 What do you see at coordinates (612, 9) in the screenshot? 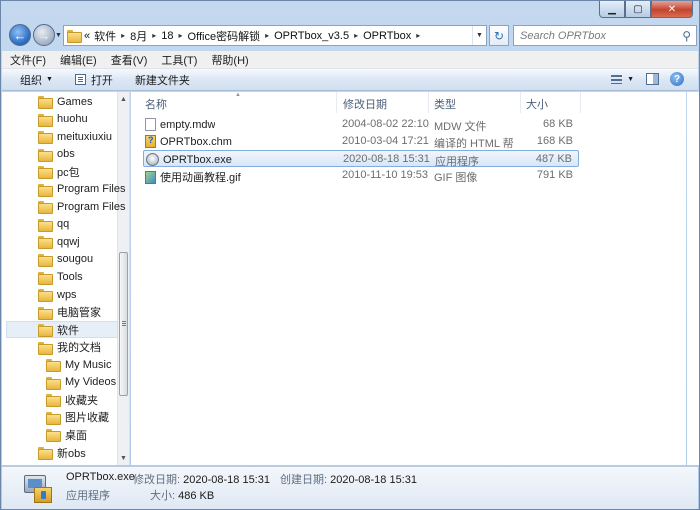
I see `minimize-button: ▁` at bounding box center [612, 9].